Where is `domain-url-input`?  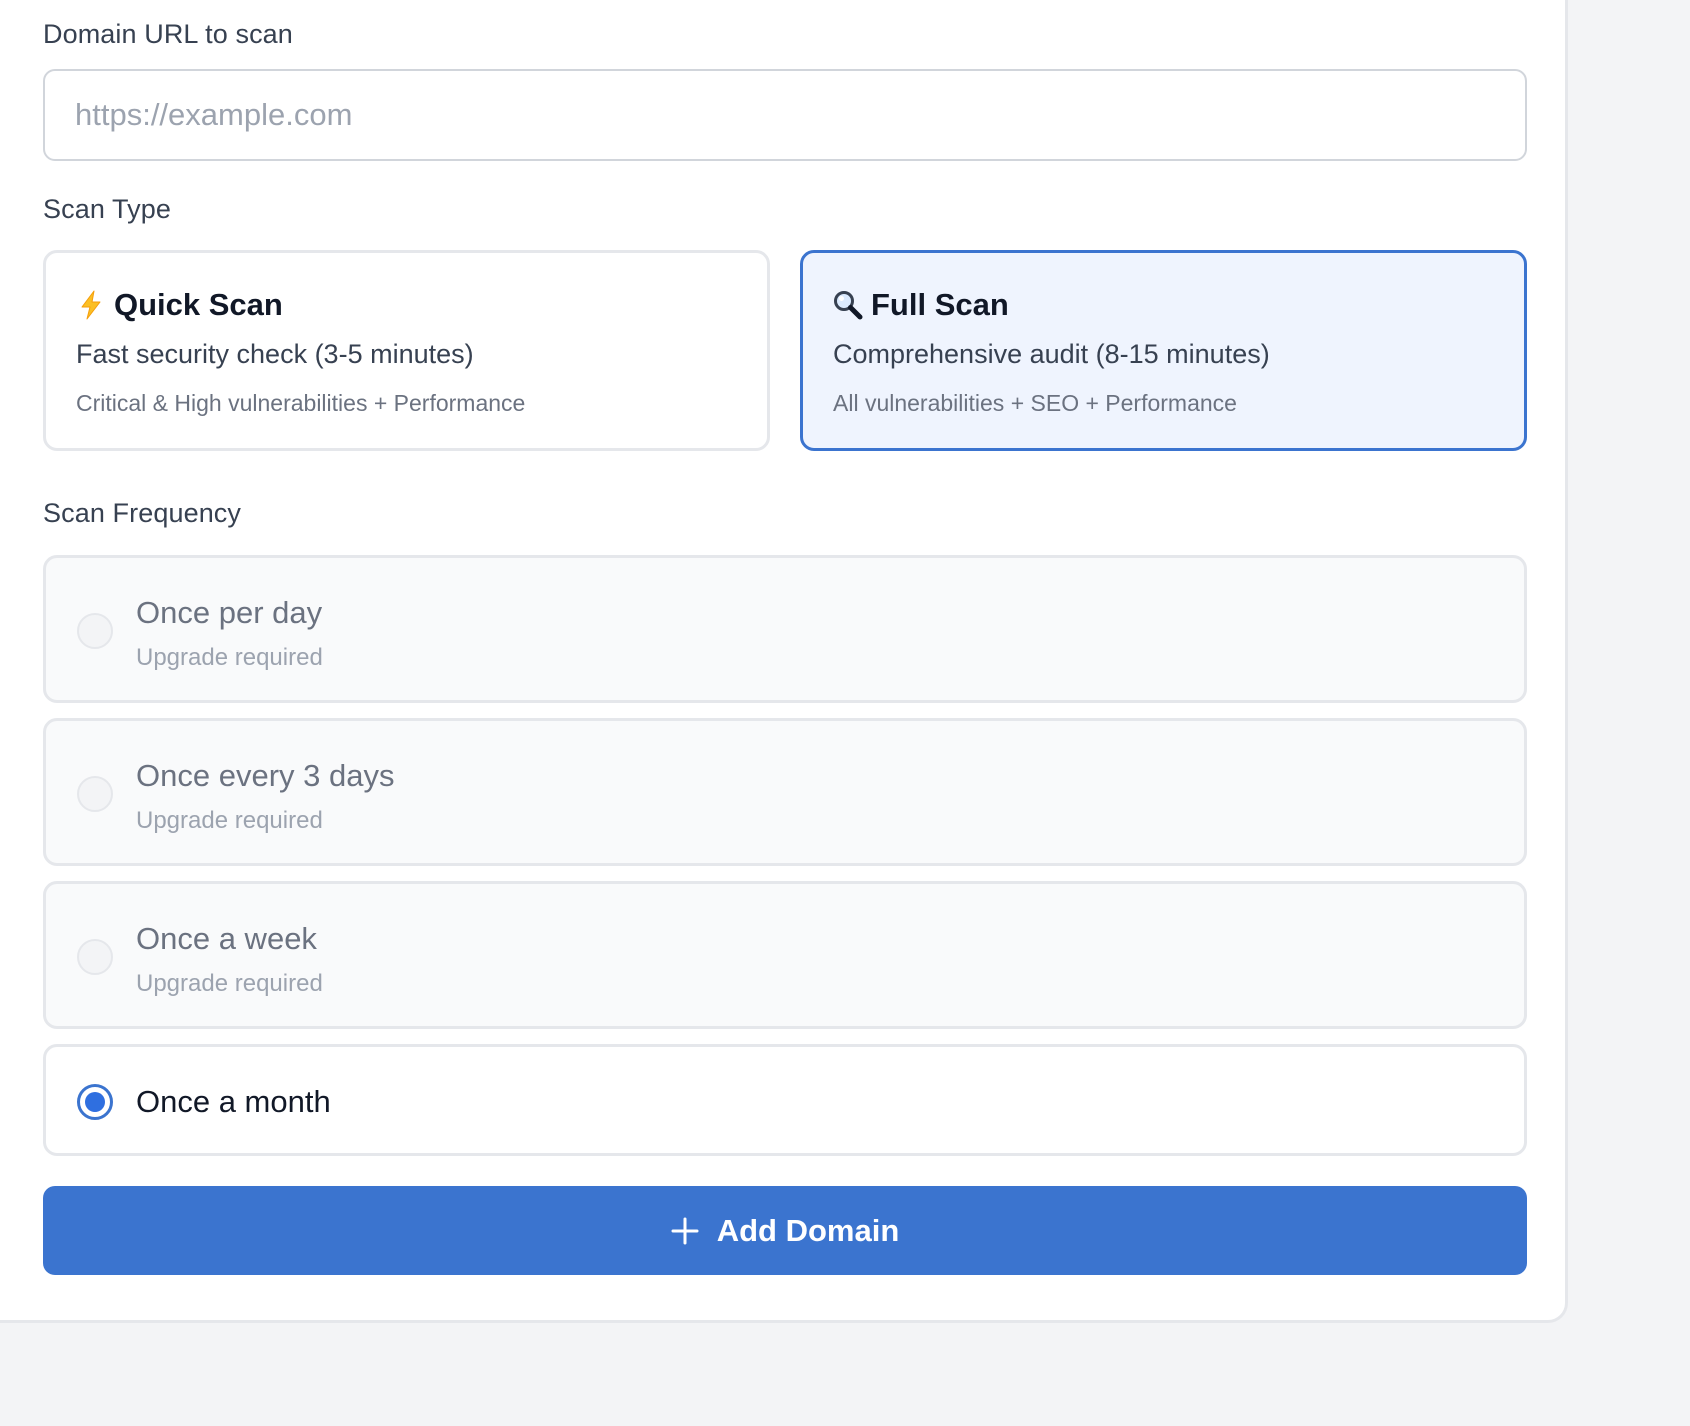
domain-url-input is located at coordinates (785, 115).